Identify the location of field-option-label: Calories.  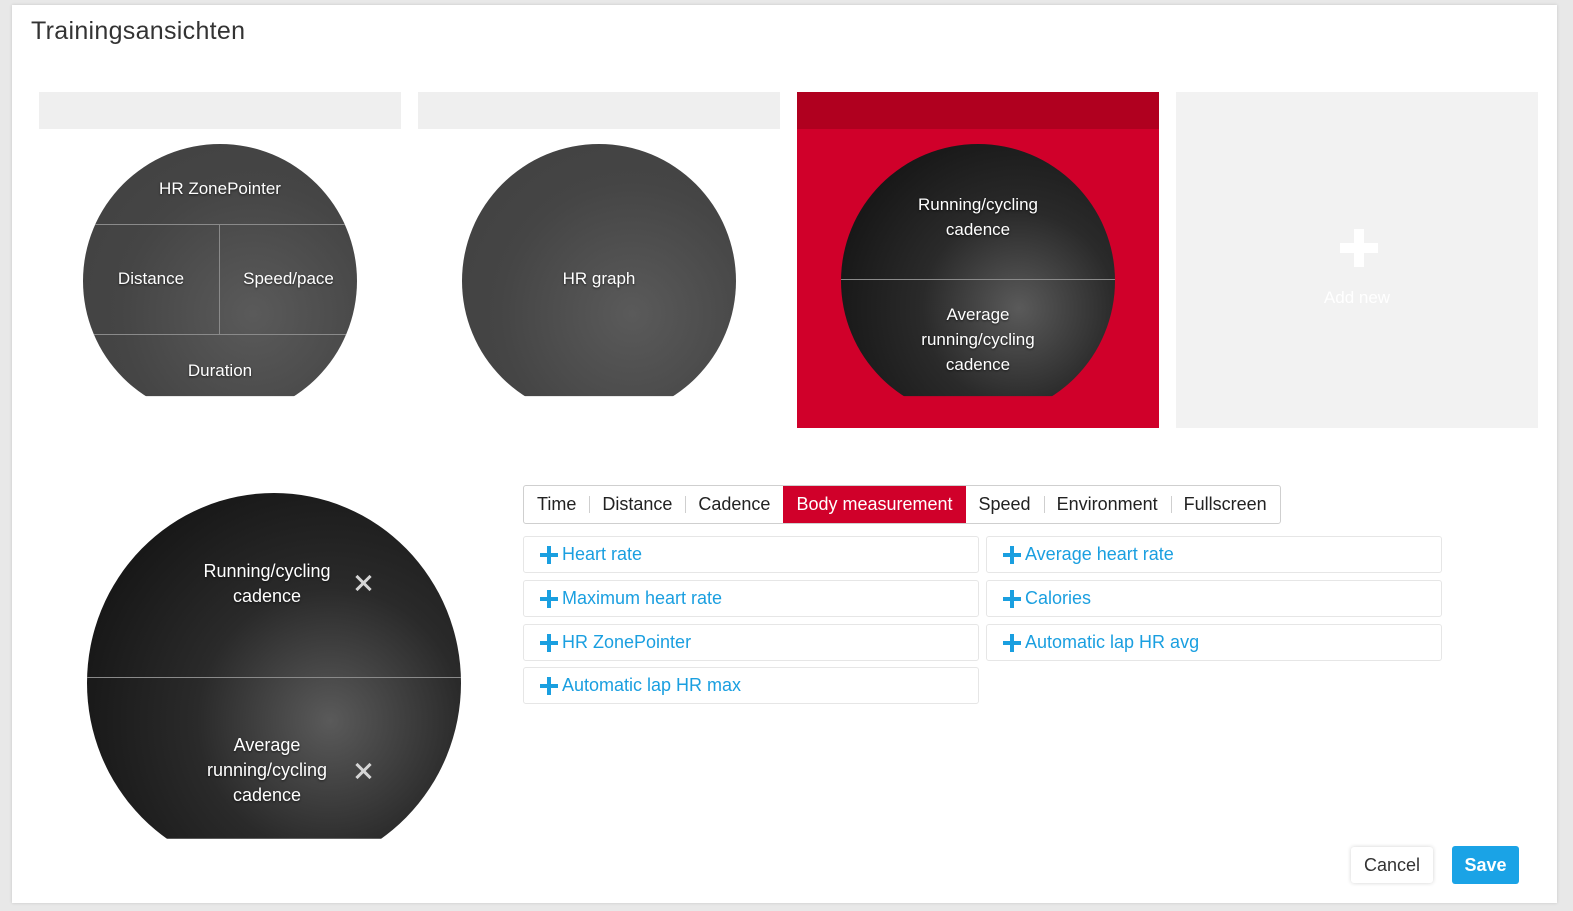
(1058, 598).